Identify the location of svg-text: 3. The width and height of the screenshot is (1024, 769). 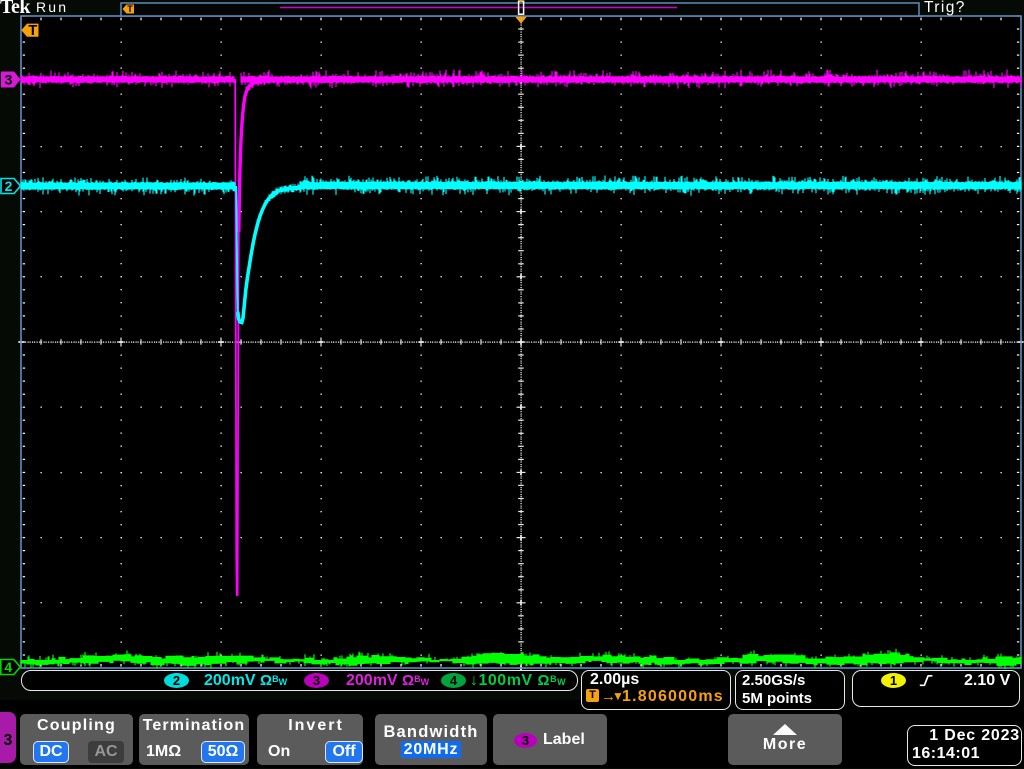
(9, 80).